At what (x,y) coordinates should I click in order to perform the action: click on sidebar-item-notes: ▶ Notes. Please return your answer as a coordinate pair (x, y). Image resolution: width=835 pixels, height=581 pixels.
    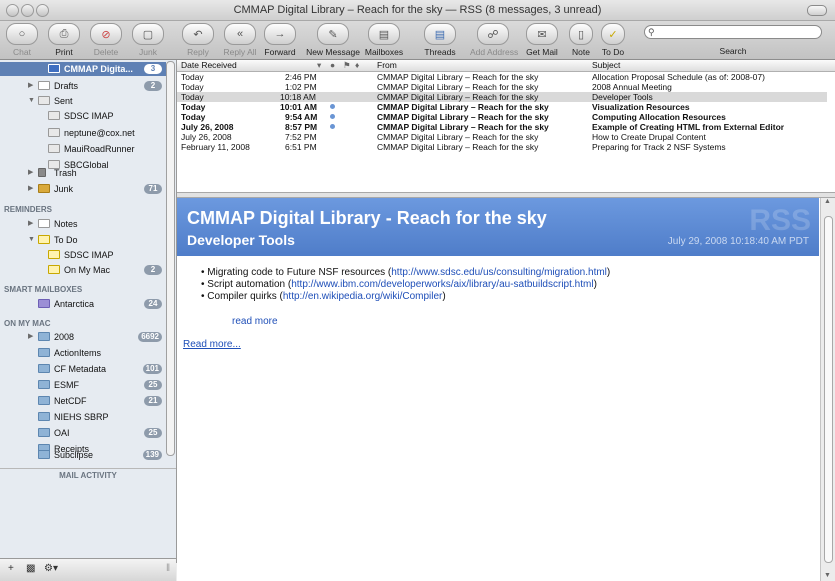
    Looking at the image, I should click on (83, 224).